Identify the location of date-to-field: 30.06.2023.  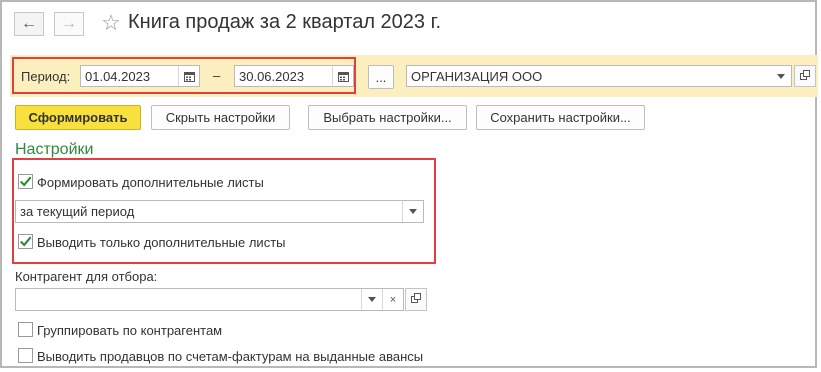
(294, 76).